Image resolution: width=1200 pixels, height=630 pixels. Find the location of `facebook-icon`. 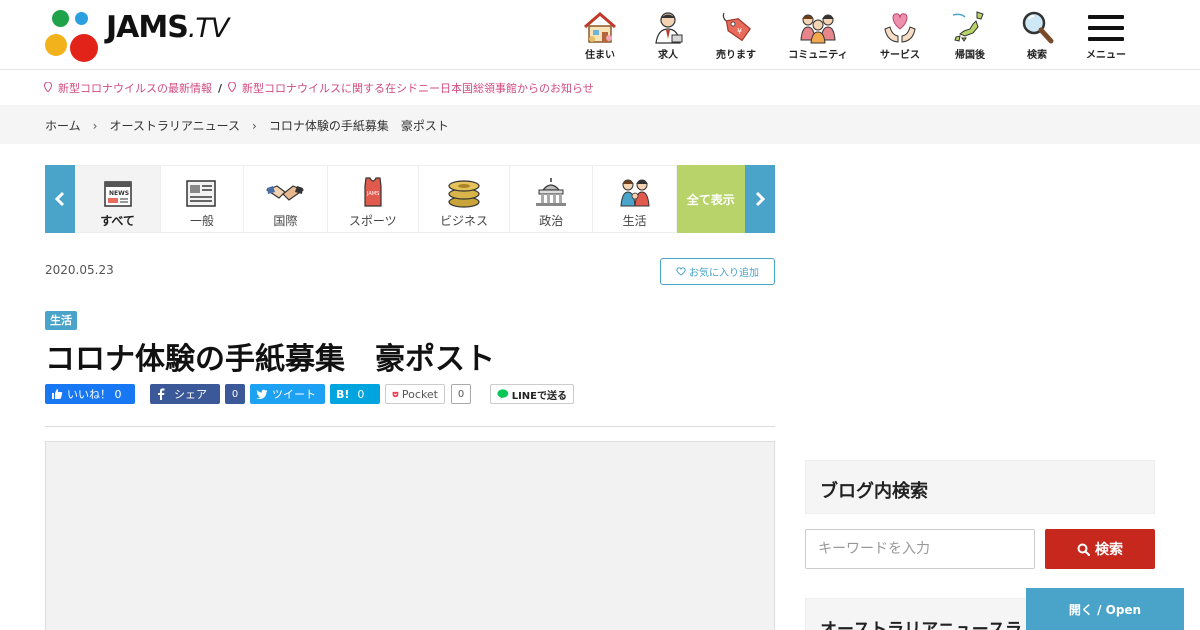

facebook-icon is located at coordinates (161, 394).